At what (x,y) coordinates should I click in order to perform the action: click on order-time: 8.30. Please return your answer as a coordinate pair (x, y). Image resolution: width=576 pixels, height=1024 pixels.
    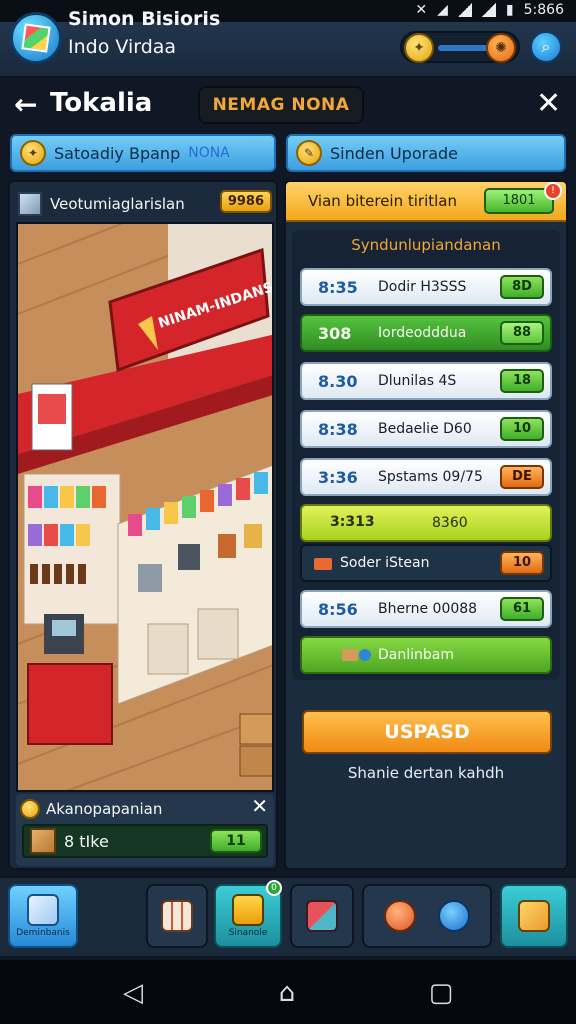
    Looking at the image, I should click on (338, 381).